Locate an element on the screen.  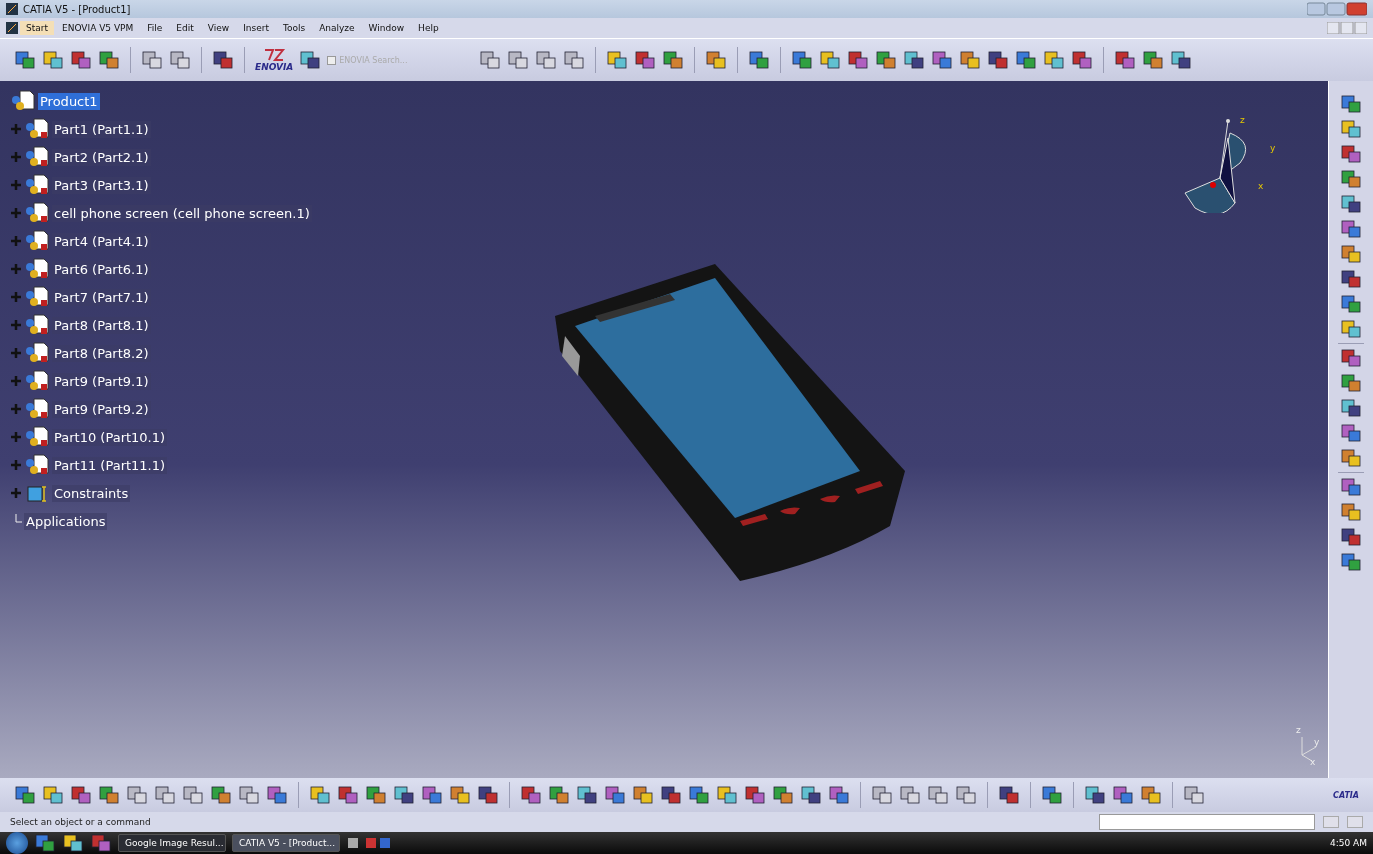
menu-item: ENOVIA V5 VPM is located at coordinates (98, 28).